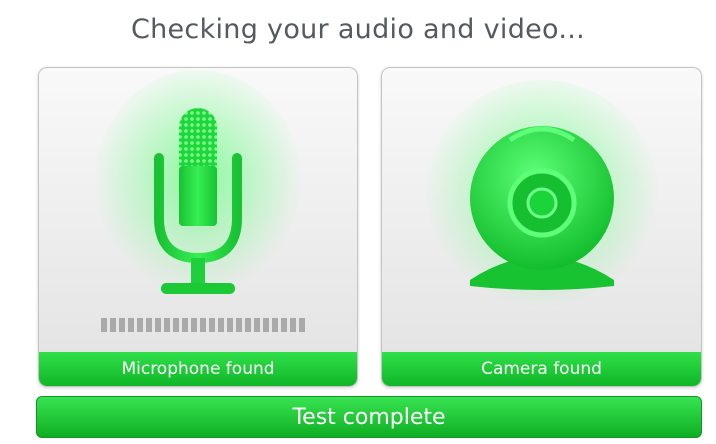  I want to click on camera-status-label: Camera found, so click(541, 369).